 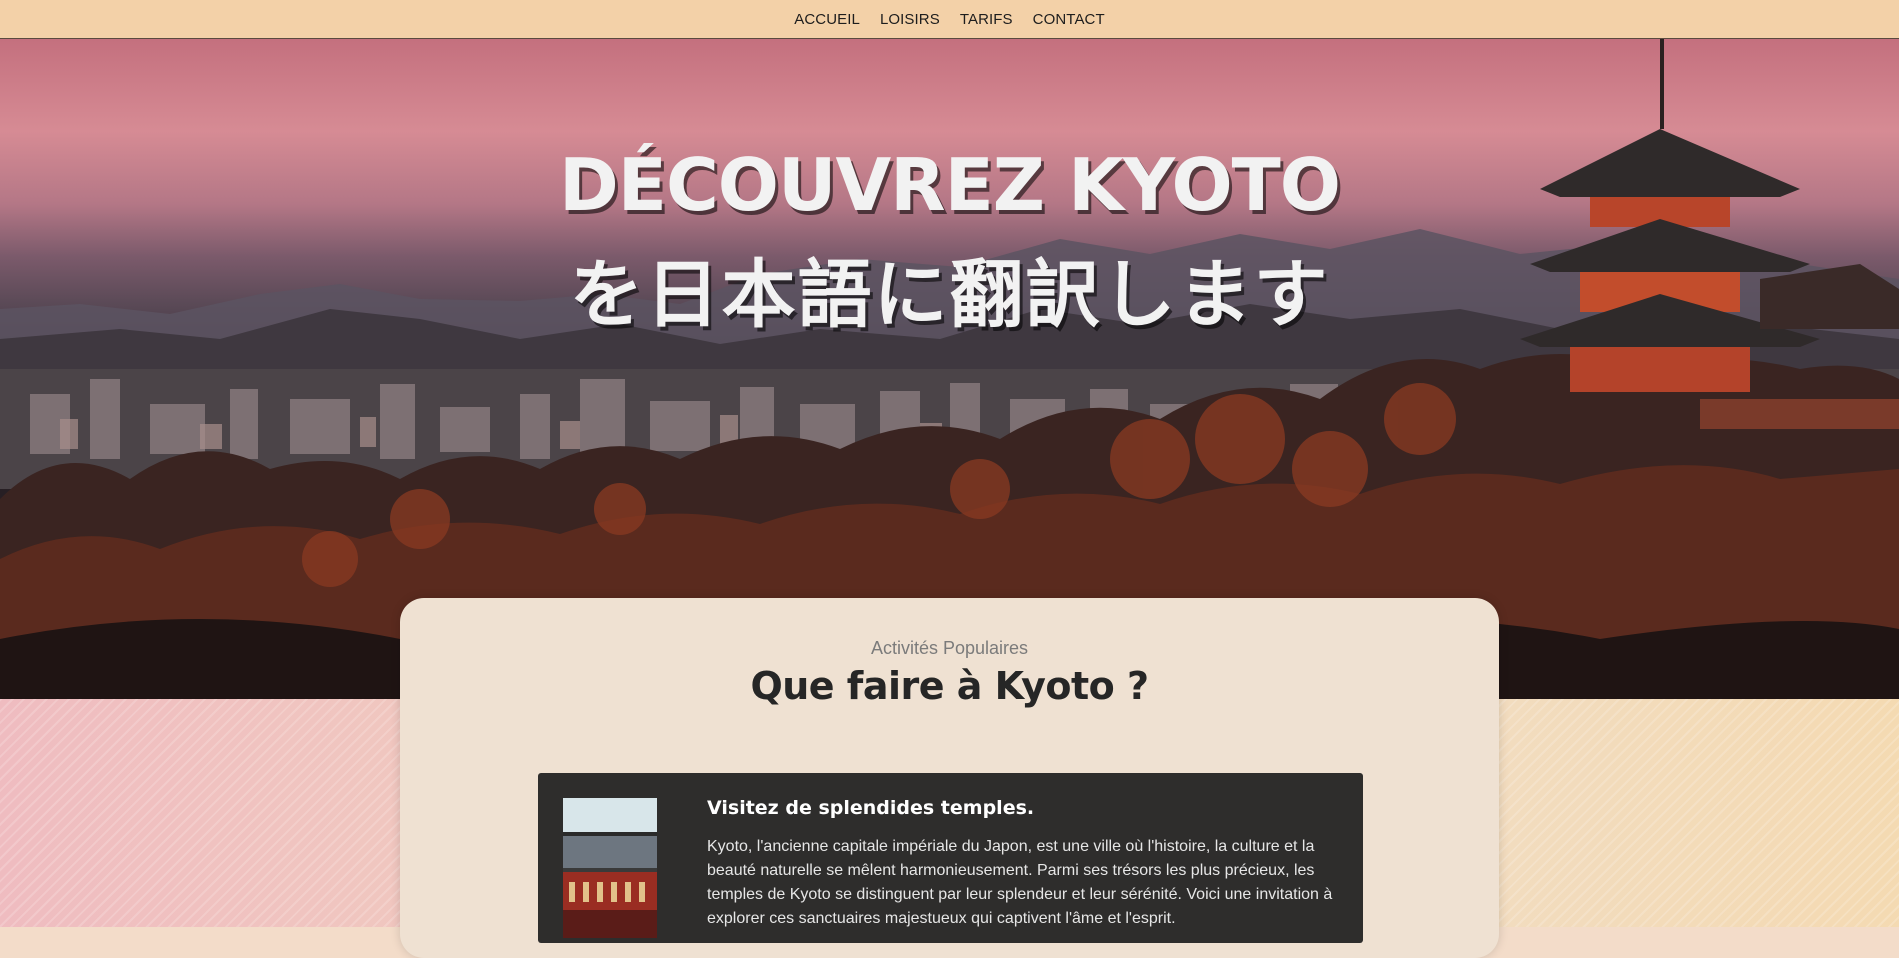 What do you see at coordinates (1069, 19) in the screenshot?
I see `nav-link-contact: CONTACT` at bounding box center [1069, 19].